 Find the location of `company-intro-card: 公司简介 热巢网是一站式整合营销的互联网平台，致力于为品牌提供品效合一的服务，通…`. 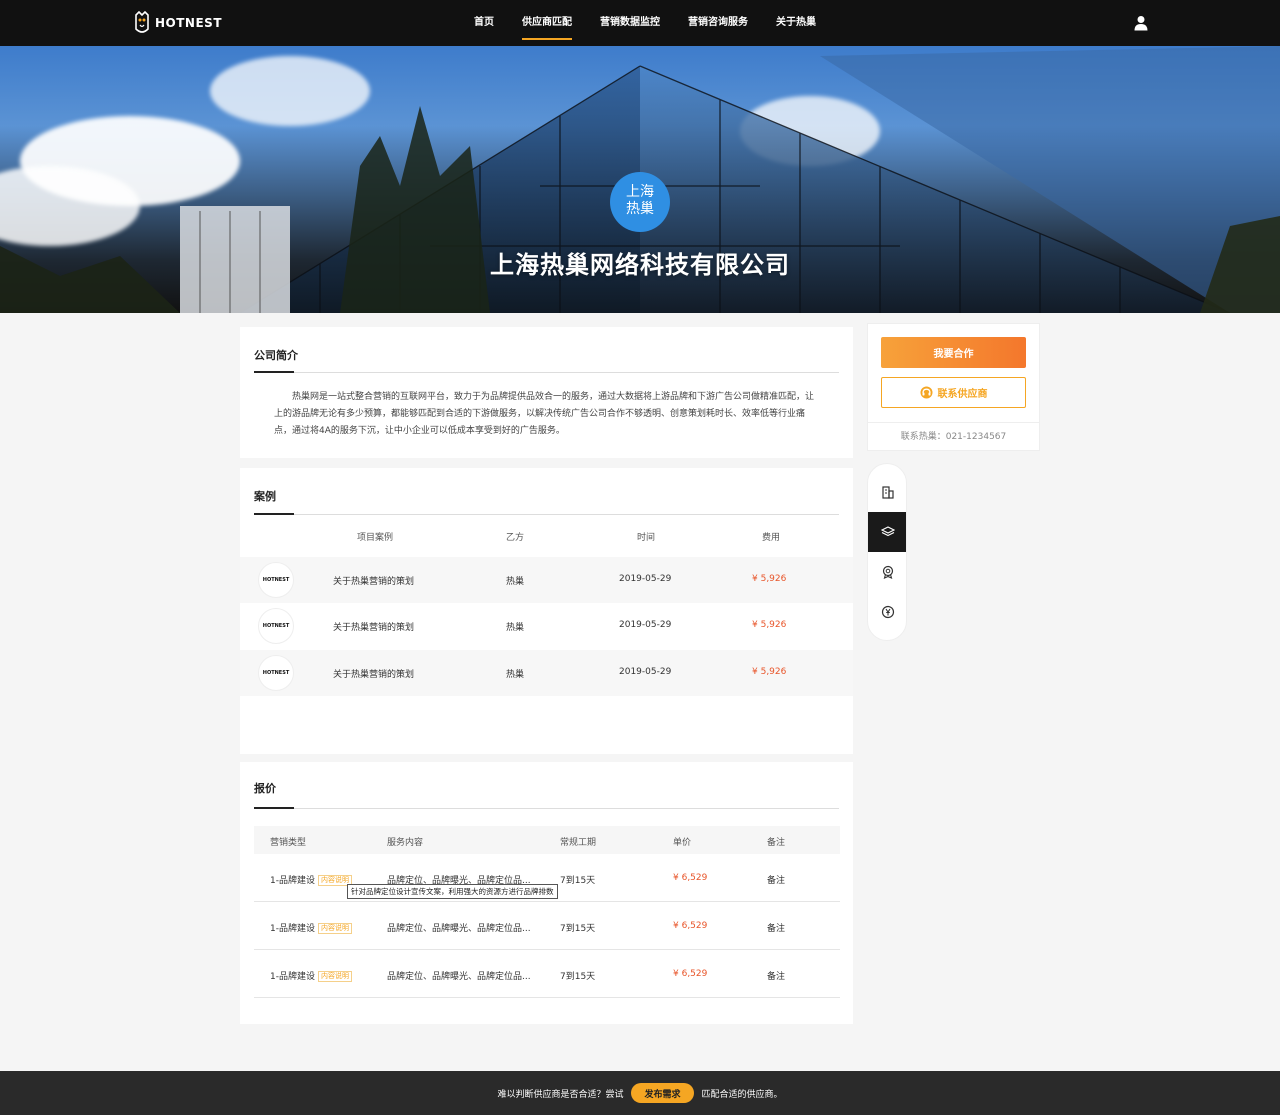

company-intro-card: 公司简介 热巢网是一站式整合营销的互联网平台，致力于为品牌提供品效合一的服务，通… is located at coordinates (546, 392).